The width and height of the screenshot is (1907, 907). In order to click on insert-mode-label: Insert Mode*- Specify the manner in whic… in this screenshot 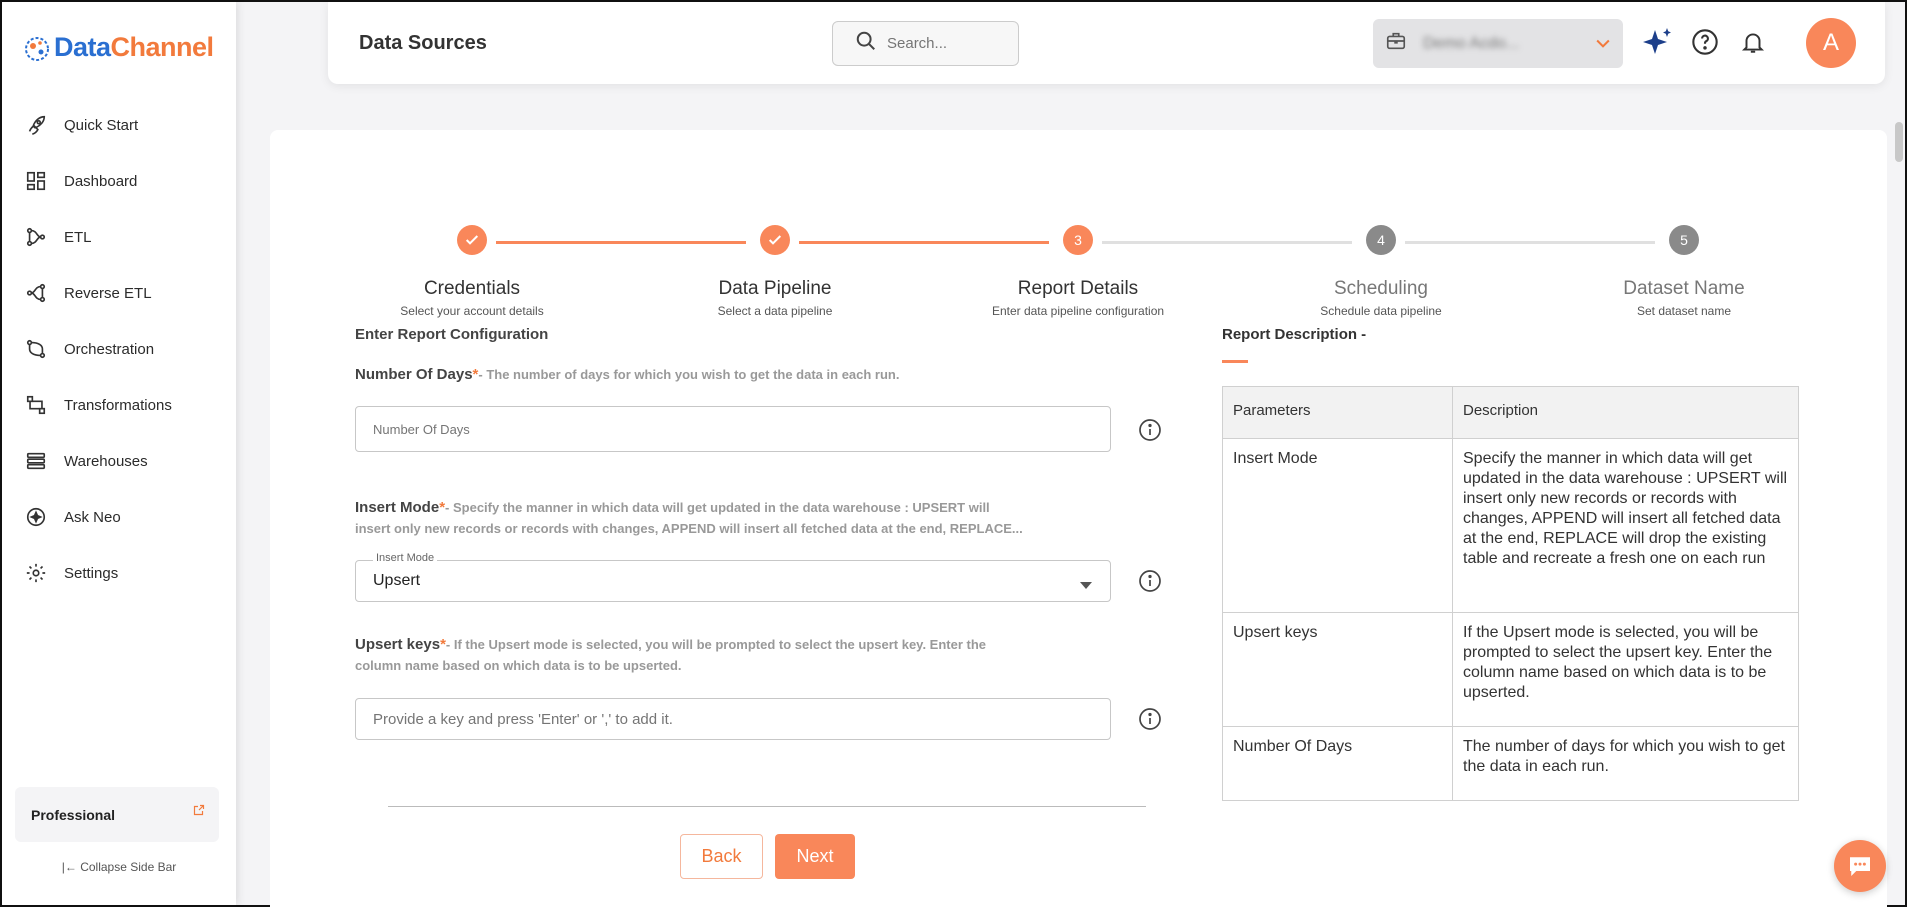, I will do `click(689, 517)`.